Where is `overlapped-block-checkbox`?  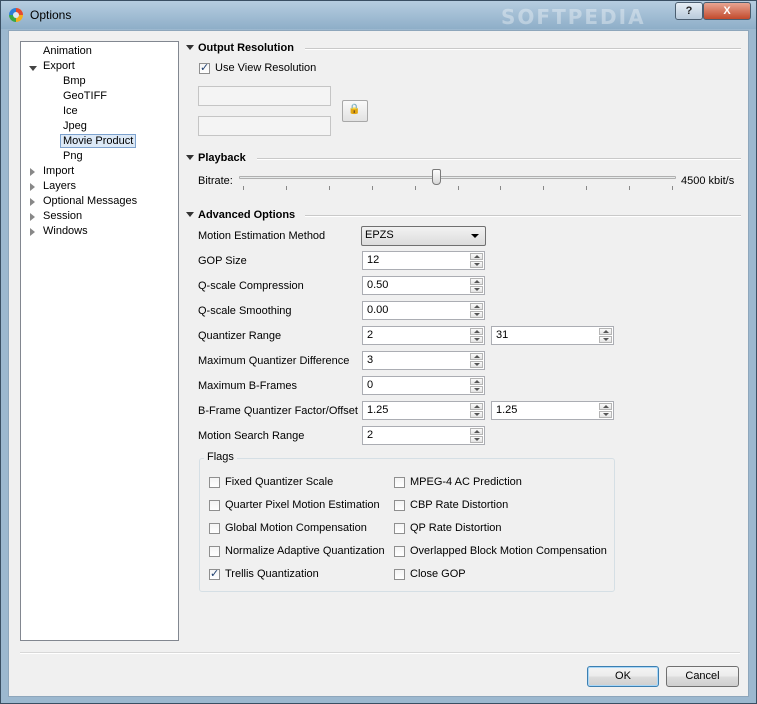
overlapped-block-checkbox is located at coordinates (399, 551).